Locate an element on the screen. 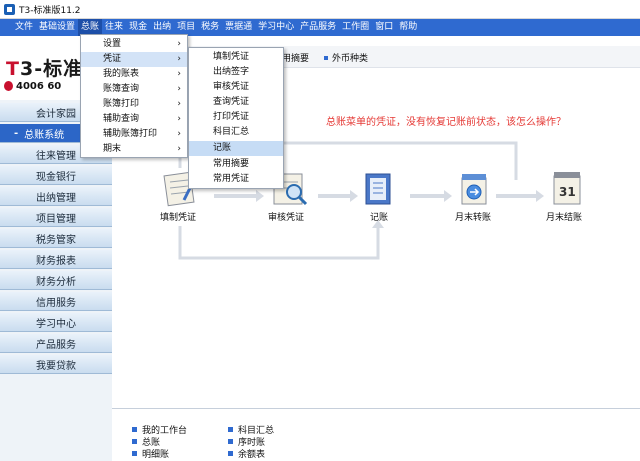 This screenshot has width=640, height=461. submenu-item-print-voucher: 打印凭证 is located at coordinates (236, 117).